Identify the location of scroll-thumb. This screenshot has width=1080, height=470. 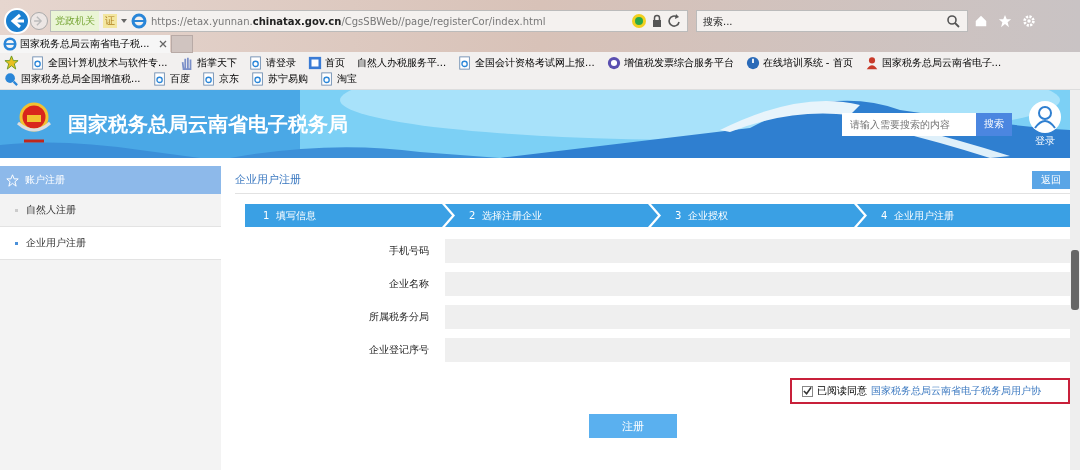
(1075, 280).